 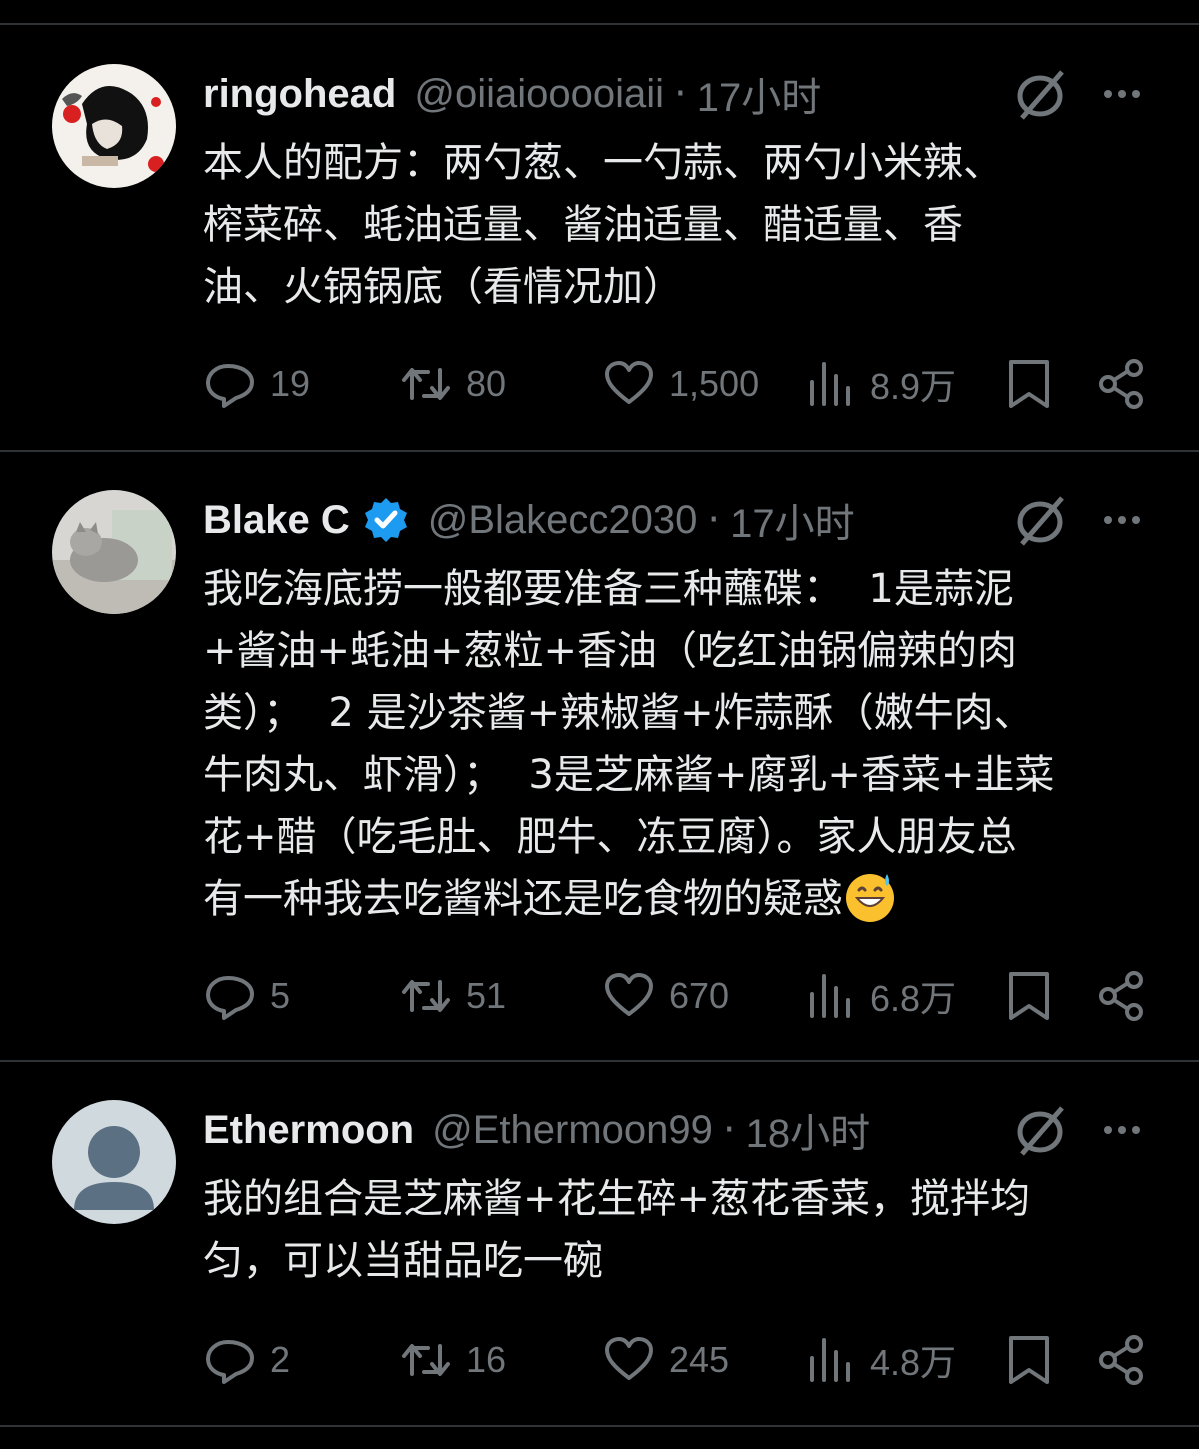 I want to click on views-count: 4.8万, so click(x=913, y=1362).